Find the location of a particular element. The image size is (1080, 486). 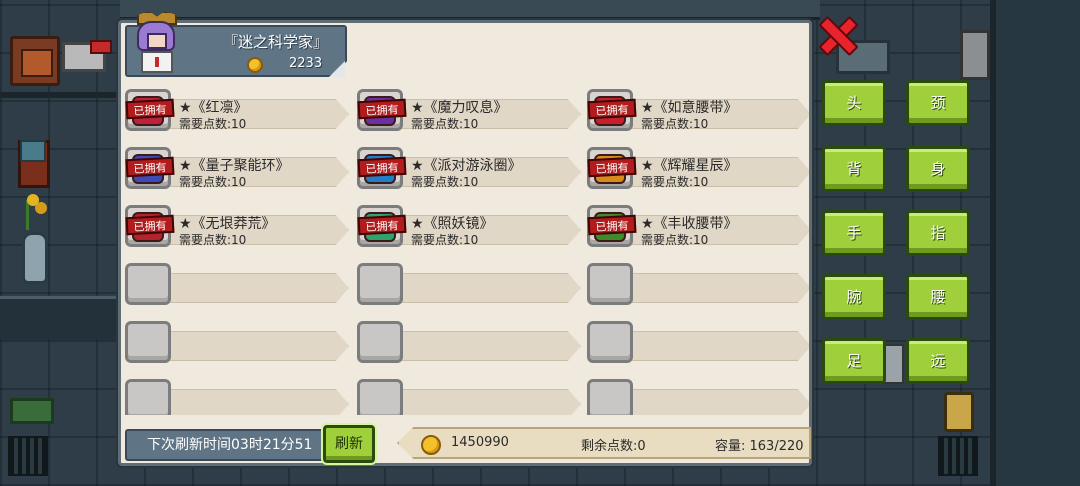

wall-segment-decoration is located at coordinates (60, 318).